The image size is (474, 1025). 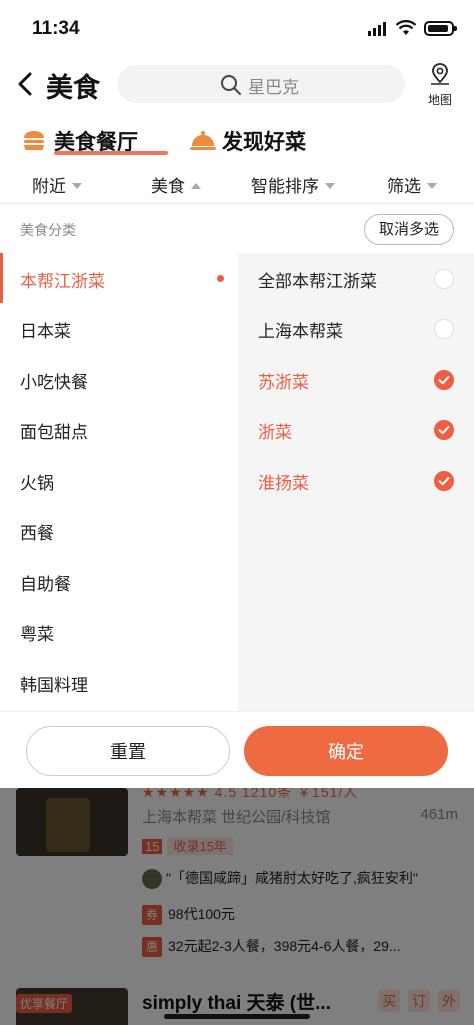 What do you see at coordinates (34, 140) in the screenshot?
I see `burger-icon` at bounding box center [34, 140].